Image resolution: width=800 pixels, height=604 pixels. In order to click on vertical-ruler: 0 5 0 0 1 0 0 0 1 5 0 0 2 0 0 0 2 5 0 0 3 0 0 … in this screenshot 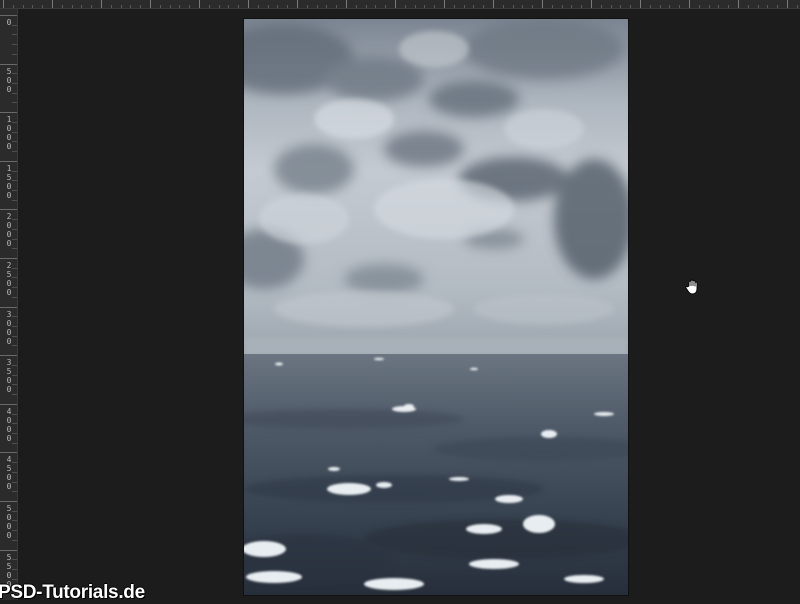, I will do `click(9, 304)`.